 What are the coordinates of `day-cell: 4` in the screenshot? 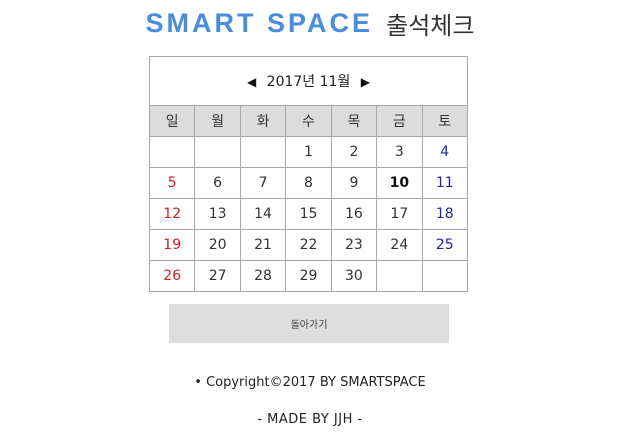 It's located at (445, 152).